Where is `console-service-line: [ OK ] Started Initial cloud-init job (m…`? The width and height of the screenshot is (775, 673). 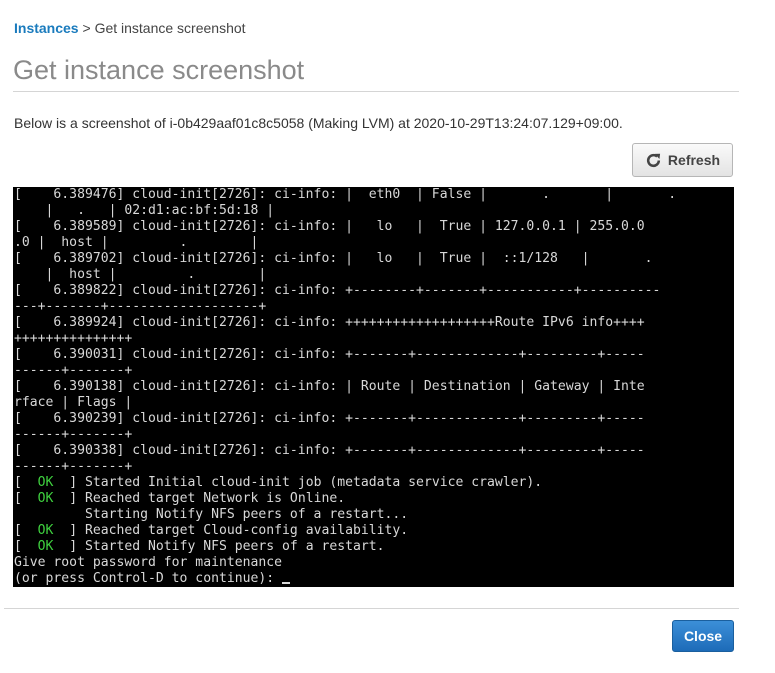
console-service-line: [ OK ] Started Initial cloud-init job (m… is located at coordinates (373, 483).